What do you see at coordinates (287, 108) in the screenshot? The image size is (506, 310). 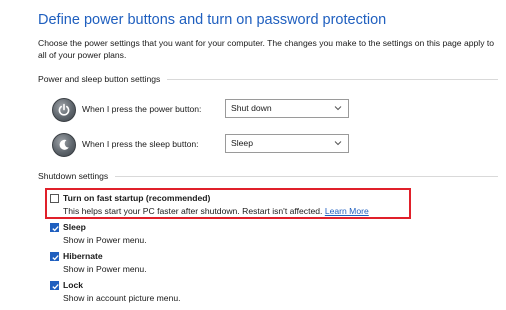 I see `power-button-select: Shut down` at bounding box center [287, 108].